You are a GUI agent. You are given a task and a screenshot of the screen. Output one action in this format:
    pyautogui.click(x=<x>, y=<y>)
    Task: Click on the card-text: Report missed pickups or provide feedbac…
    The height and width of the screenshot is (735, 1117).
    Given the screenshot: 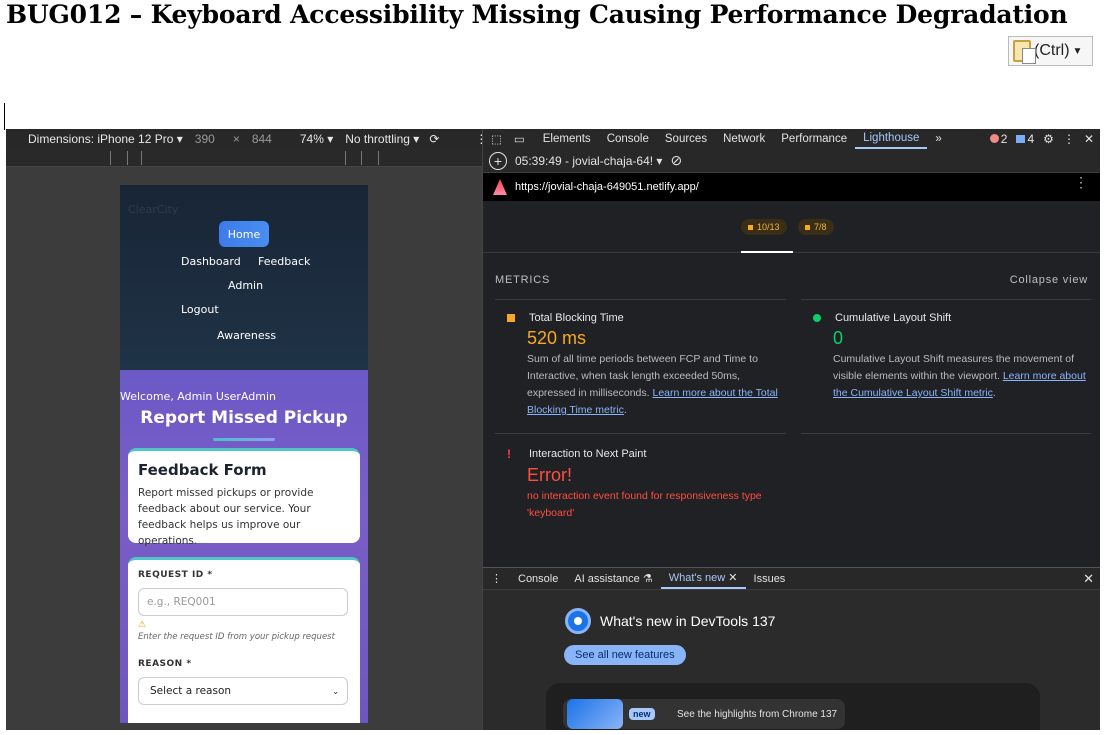 What is the action you would take?
    pyautogui.click(x=226, y=517)
    